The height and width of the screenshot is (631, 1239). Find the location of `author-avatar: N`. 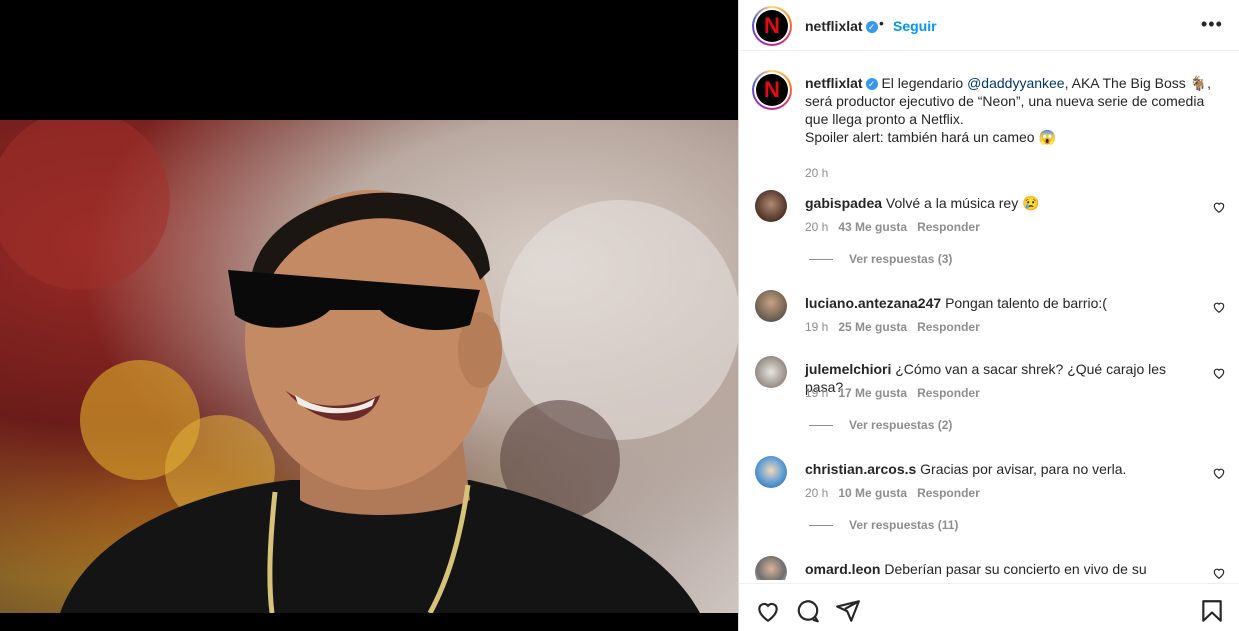

author-avatar: N is located at coordinates (772, 26).